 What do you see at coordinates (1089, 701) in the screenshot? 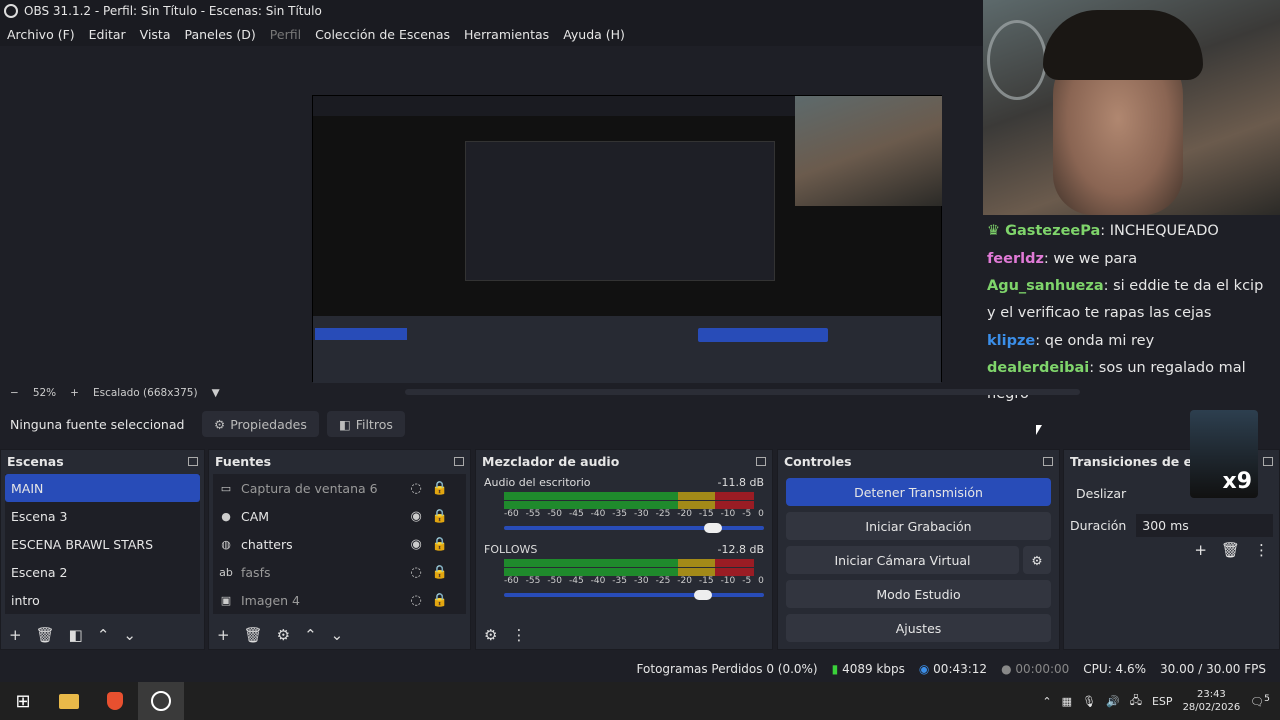
I see `mic-icon: 🎙` at bounding box center [1089, 701].